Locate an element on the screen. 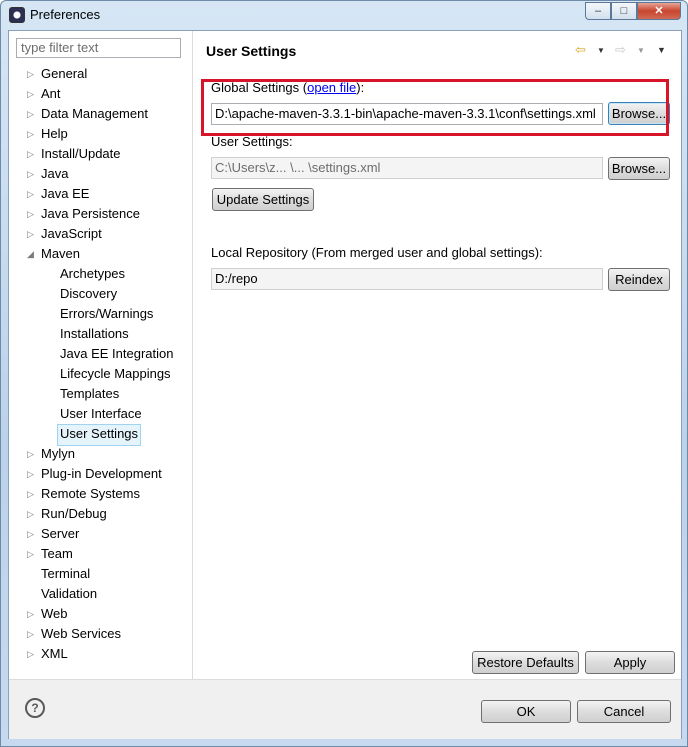 The image size is (688, 747). tree-item: Java EE Integration is located at coordinates (116, 354).